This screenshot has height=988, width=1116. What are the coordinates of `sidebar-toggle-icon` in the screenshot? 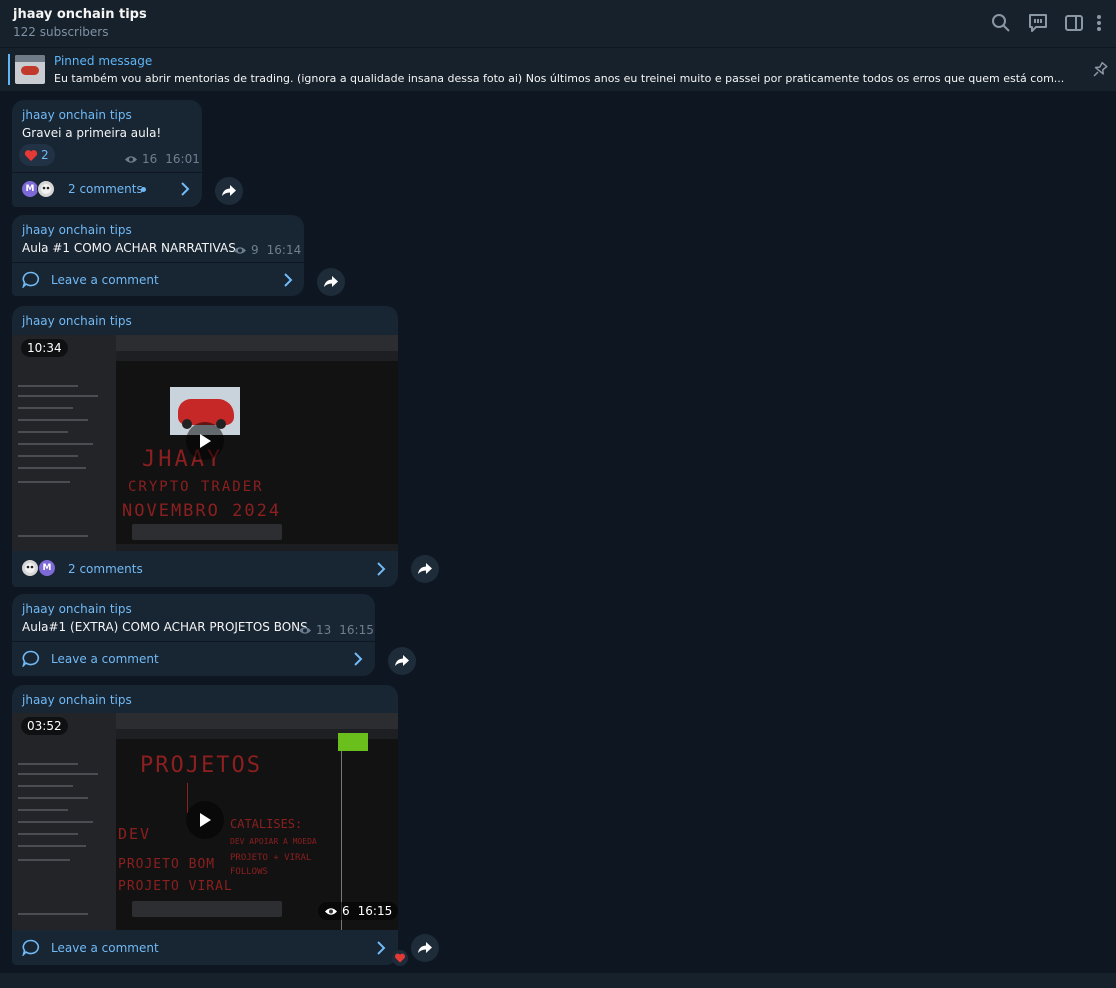 It's located at (1074, 23).